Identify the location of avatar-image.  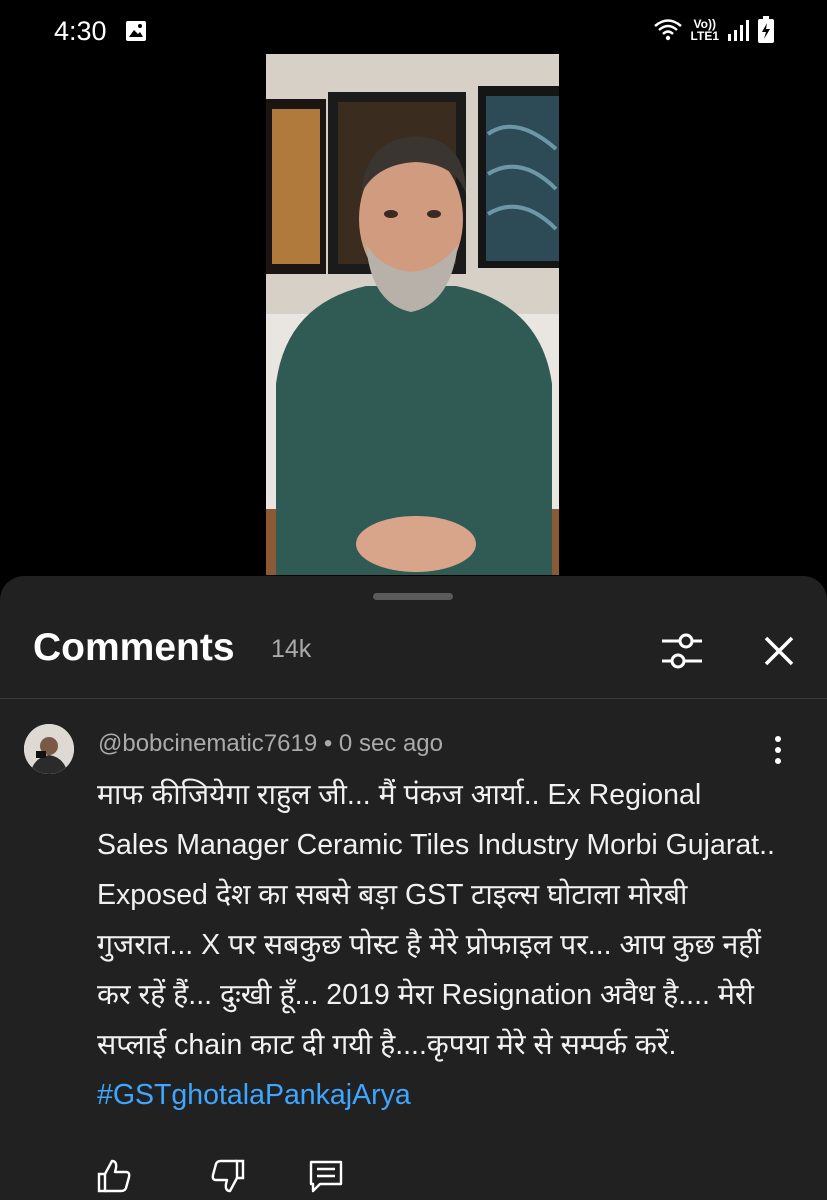
(49, 749).